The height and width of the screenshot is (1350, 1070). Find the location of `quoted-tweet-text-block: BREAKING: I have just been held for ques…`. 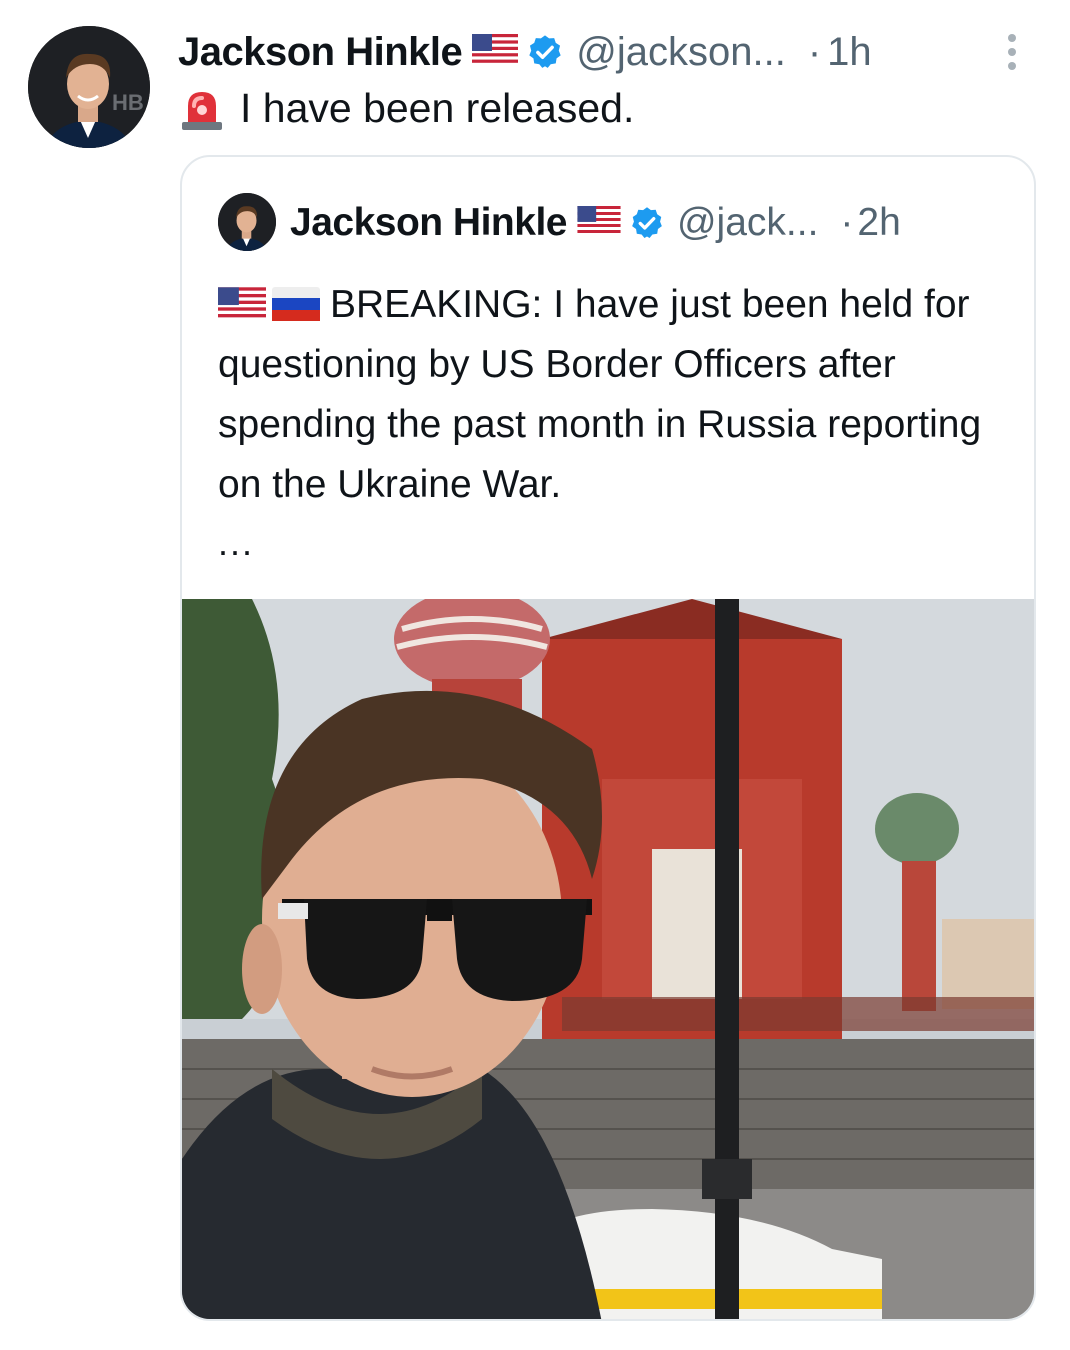

quoted-tweet-text-block: BREAKING: I have just been held for ques… is located at coordinates (618, 395).